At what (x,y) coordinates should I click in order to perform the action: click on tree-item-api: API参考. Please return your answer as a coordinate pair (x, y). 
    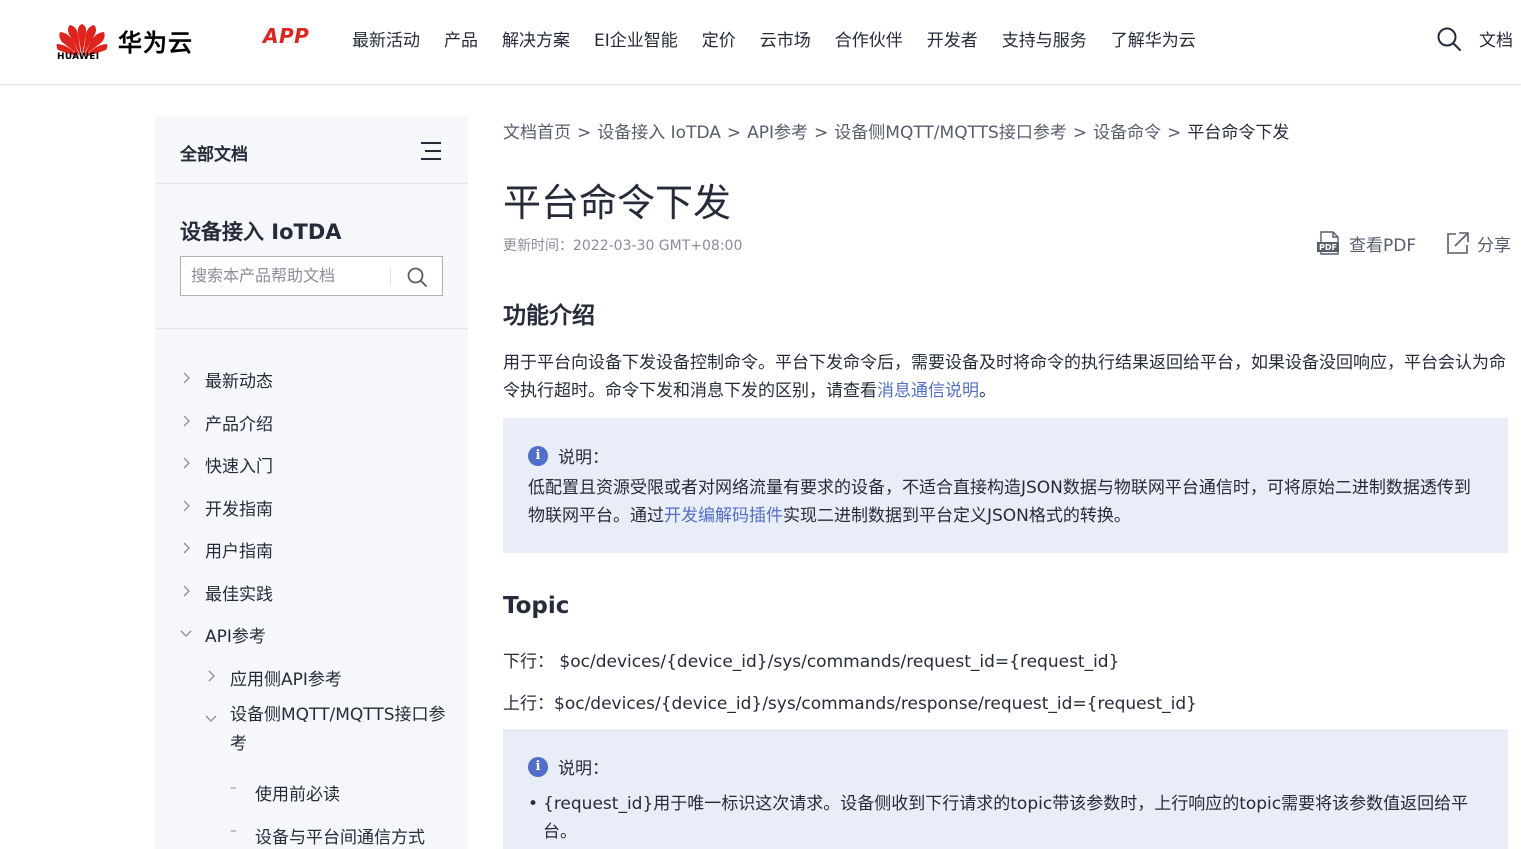
    Looking at the image, I should click on (311, 638).